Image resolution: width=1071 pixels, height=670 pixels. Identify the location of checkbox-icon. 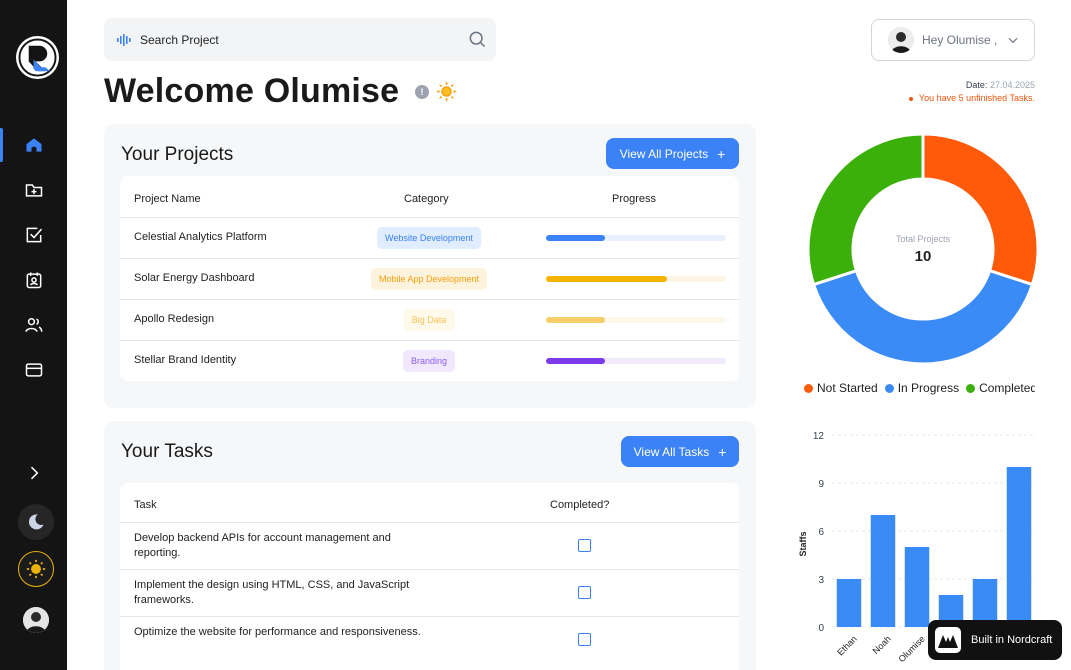
(34, 235).